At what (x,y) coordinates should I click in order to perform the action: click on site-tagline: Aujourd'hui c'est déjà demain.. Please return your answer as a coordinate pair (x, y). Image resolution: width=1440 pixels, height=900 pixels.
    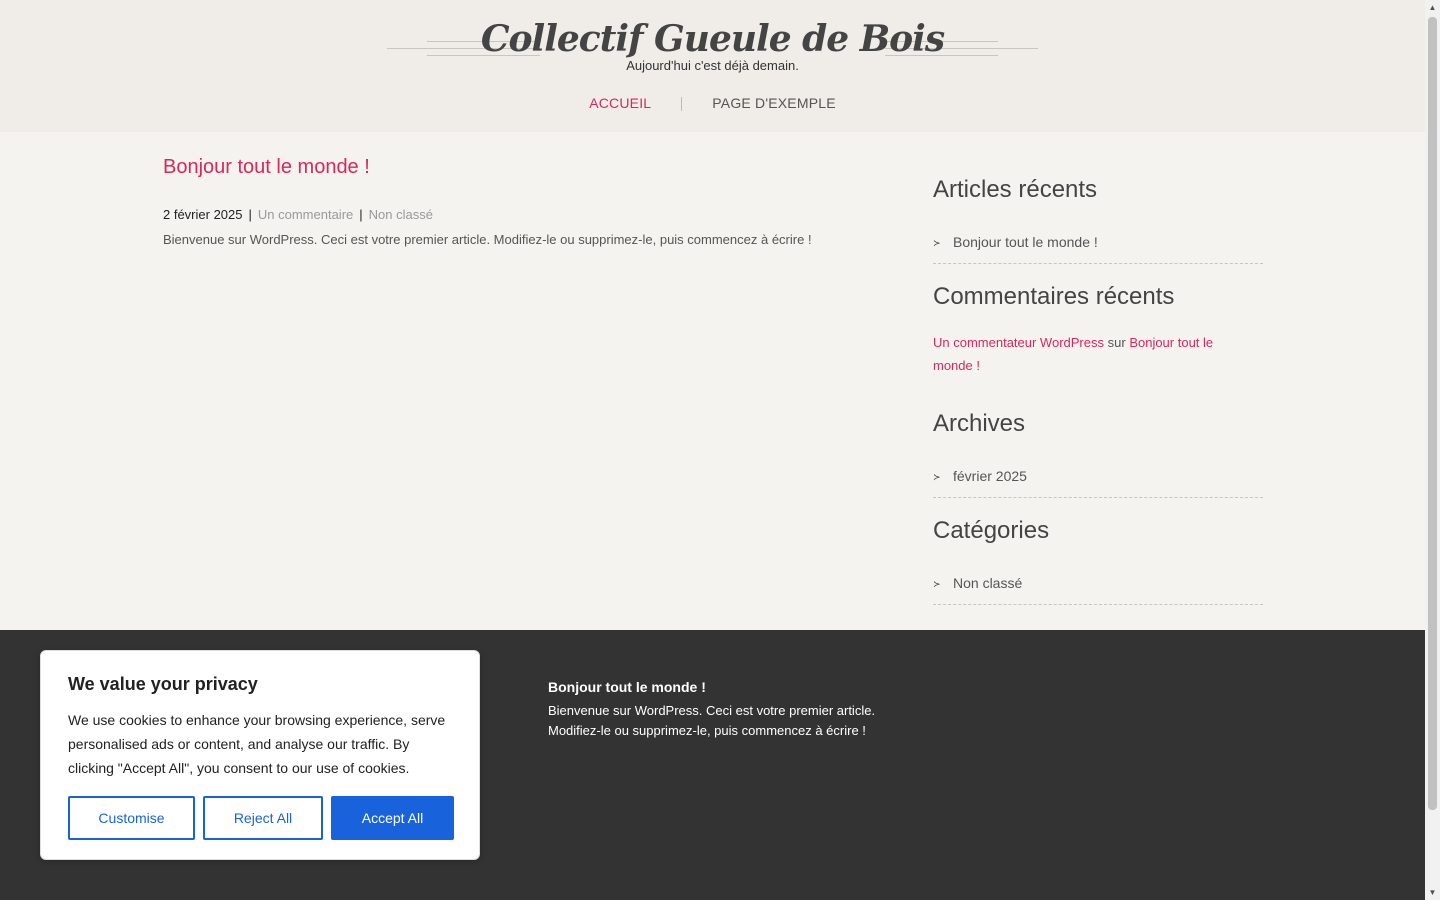
    Looking at the image, I should click on (712, 65).